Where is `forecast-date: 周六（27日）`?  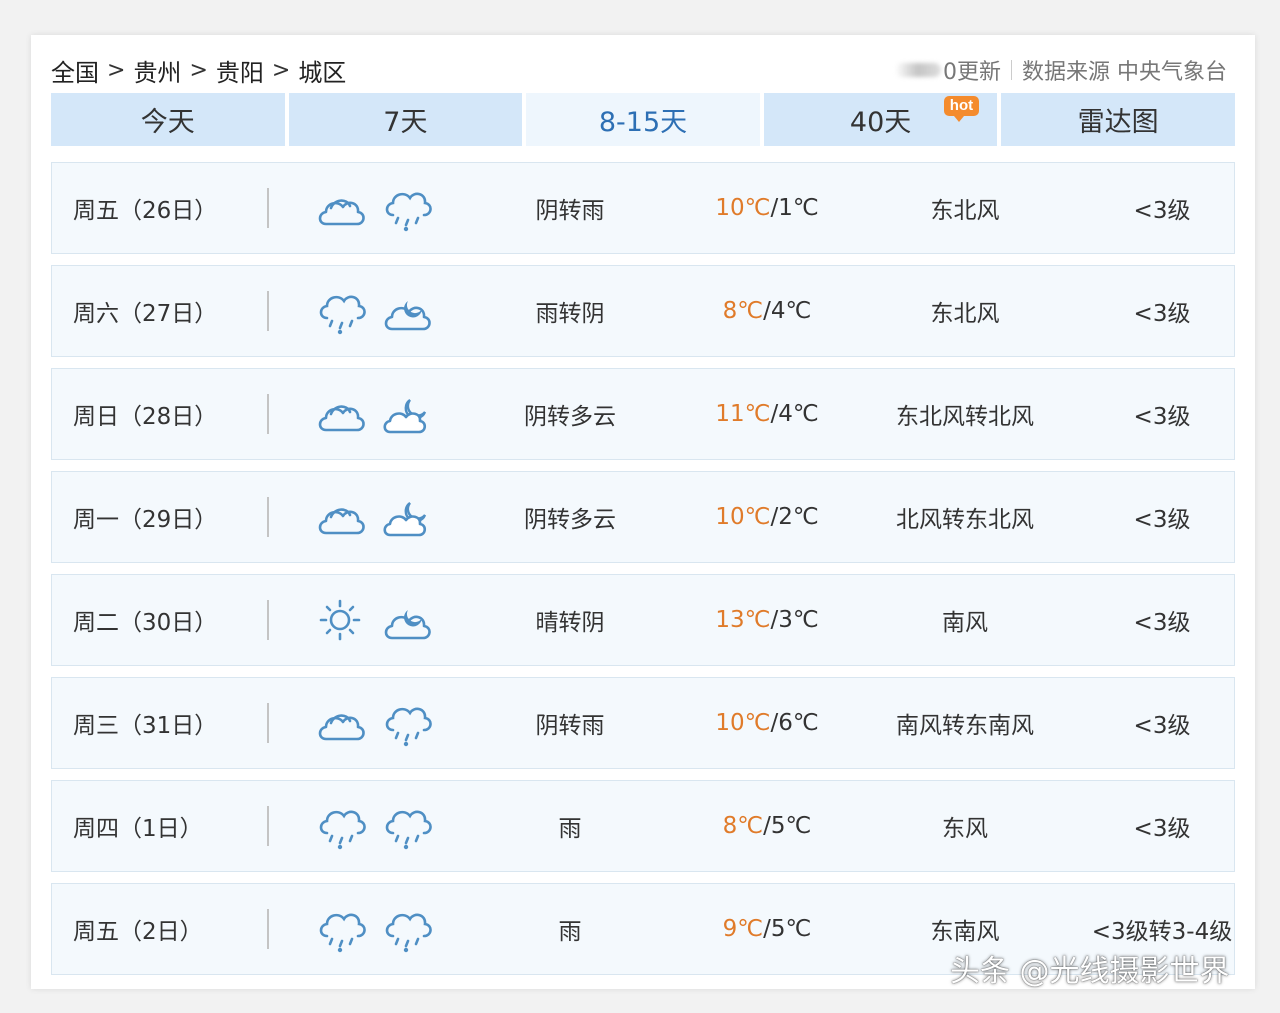
forecast-date: 周六（27日） is located at coordinates (145, 314).